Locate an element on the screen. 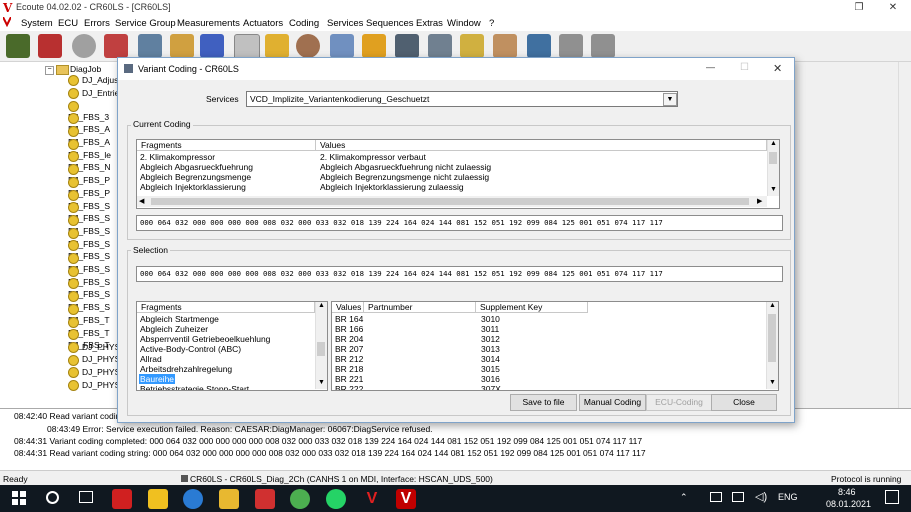  collapse-toggle-icon: − is located at coordinates (49, 70).